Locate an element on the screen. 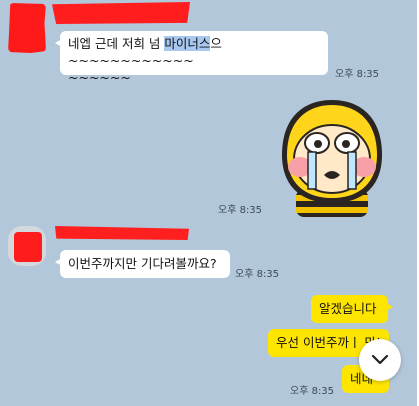 This screenshot has width=419, height=406. message-bubble-incoming: 이번주까지만 기다려볼까요? is located at coordinates (142, 264).